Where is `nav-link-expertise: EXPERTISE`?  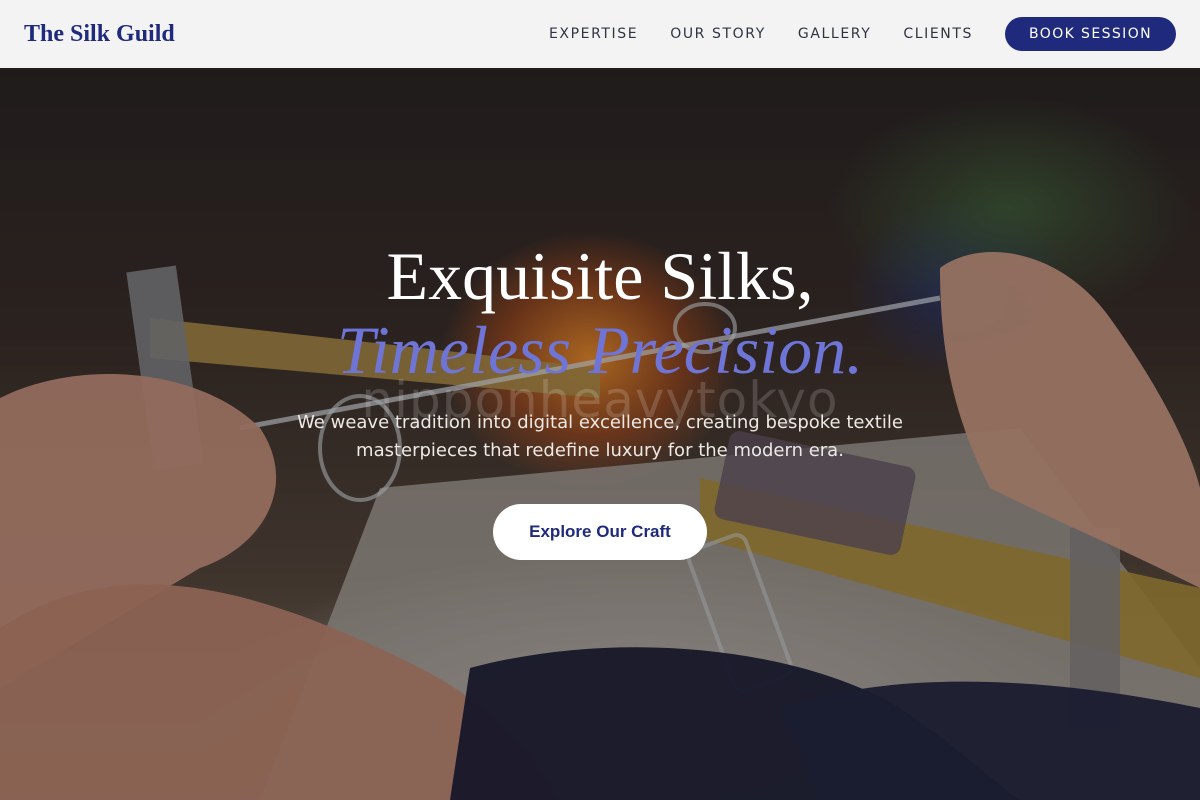 nav-link-expertise: EXPERTISE is located at coordinates (593, 34).